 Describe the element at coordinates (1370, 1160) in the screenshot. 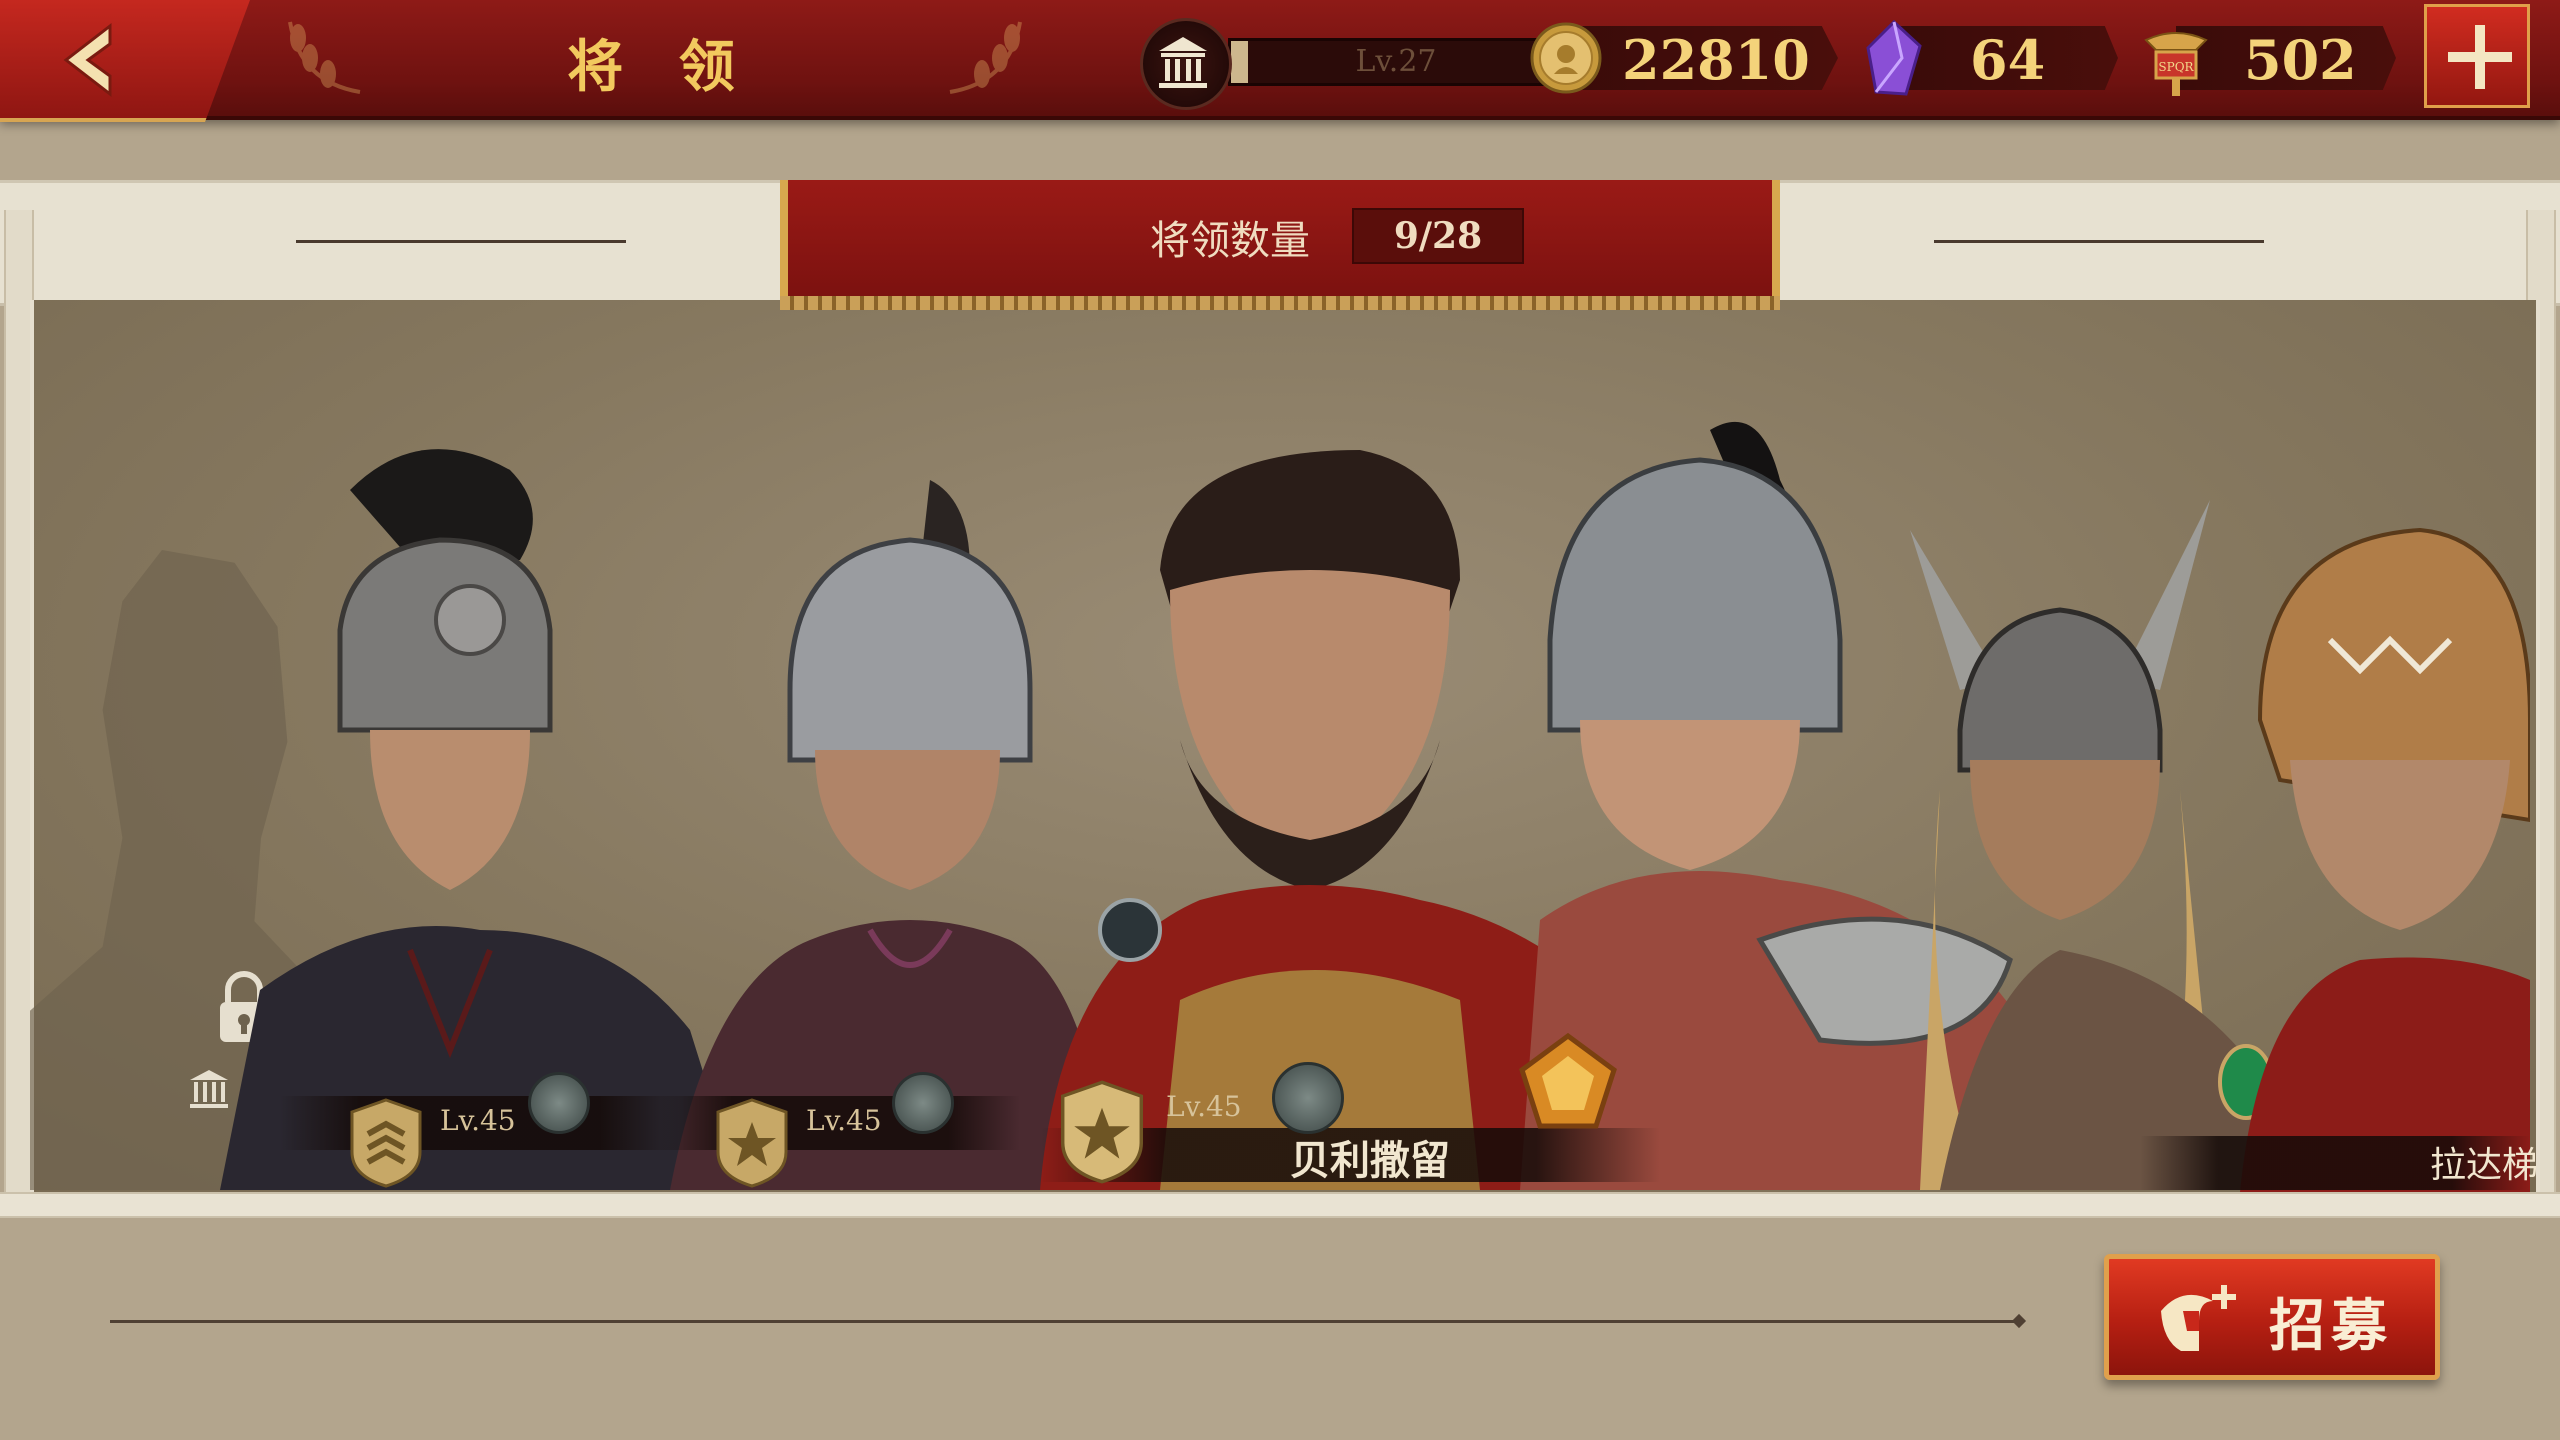

I see `belisarius-name: 贝利撒留` at that location.